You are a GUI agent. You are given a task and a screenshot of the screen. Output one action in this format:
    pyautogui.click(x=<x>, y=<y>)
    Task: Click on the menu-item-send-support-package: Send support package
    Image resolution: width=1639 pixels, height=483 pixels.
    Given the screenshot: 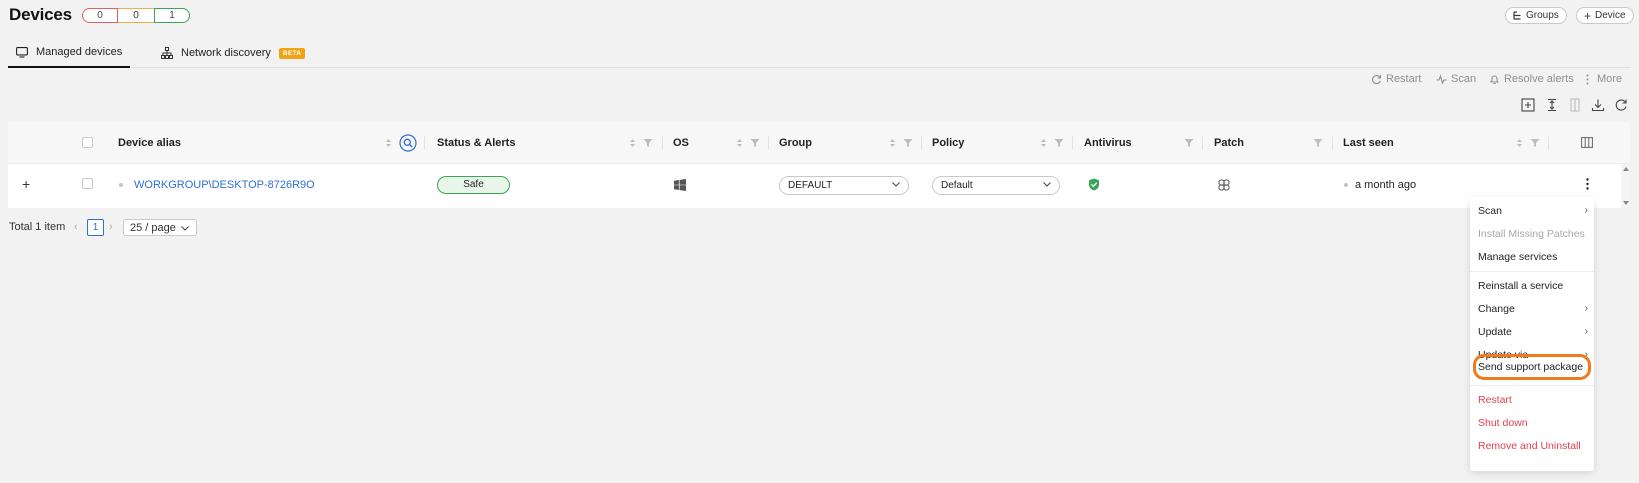 What is the action you would take?
    pyautogui.click(x=1533, y=367)
    